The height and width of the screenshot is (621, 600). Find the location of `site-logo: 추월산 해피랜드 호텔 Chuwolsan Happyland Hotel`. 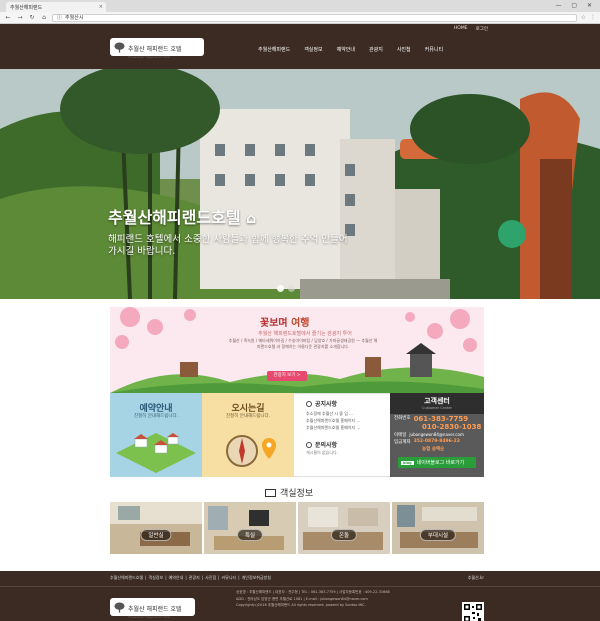

site-logo: 추월산 해피랜드 호텔 Chuwolsan Happyland Hotel is located at coordinates (157, 47).